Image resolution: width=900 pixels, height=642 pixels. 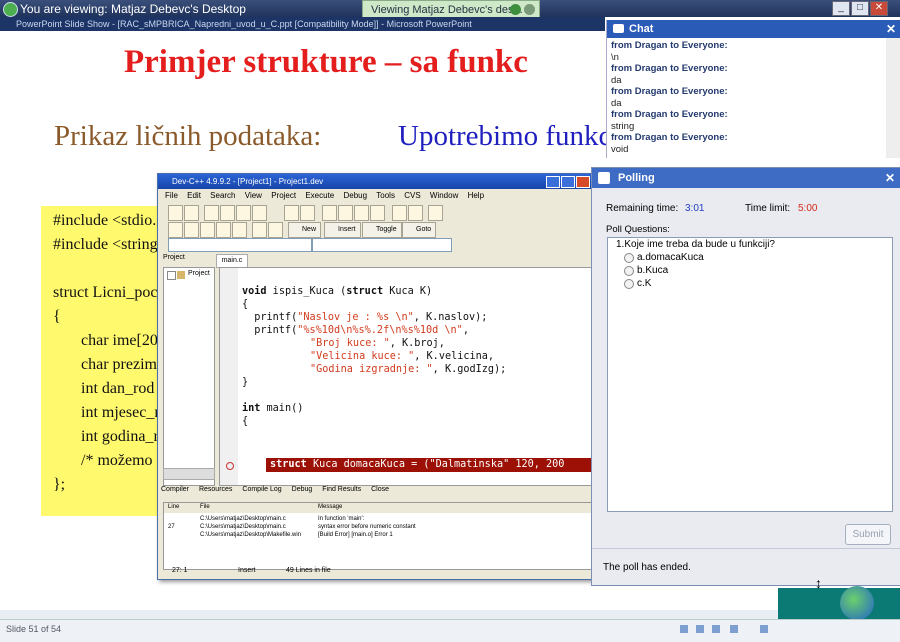 I want to click on row-file: C:\Users\matjaz\Desktop\Makefile.win, so click(x=250, y=535).